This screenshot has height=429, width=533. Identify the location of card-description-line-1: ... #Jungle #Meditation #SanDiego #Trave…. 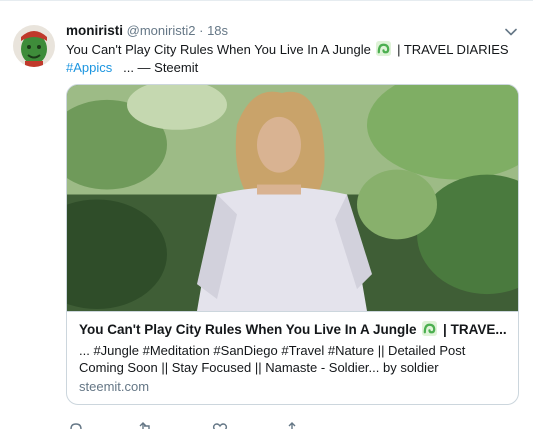
(272, 350).